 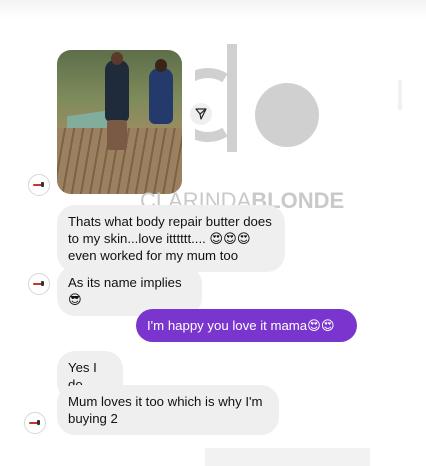 I want to click on share-button, so click(x=201, y=114).